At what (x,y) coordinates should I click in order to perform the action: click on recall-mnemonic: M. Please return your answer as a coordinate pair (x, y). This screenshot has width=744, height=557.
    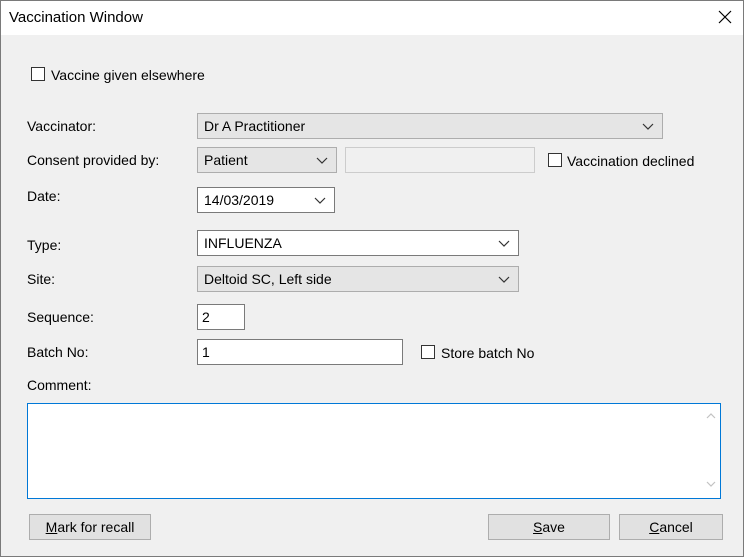
    Looking at the image, I should click on (51, 527).